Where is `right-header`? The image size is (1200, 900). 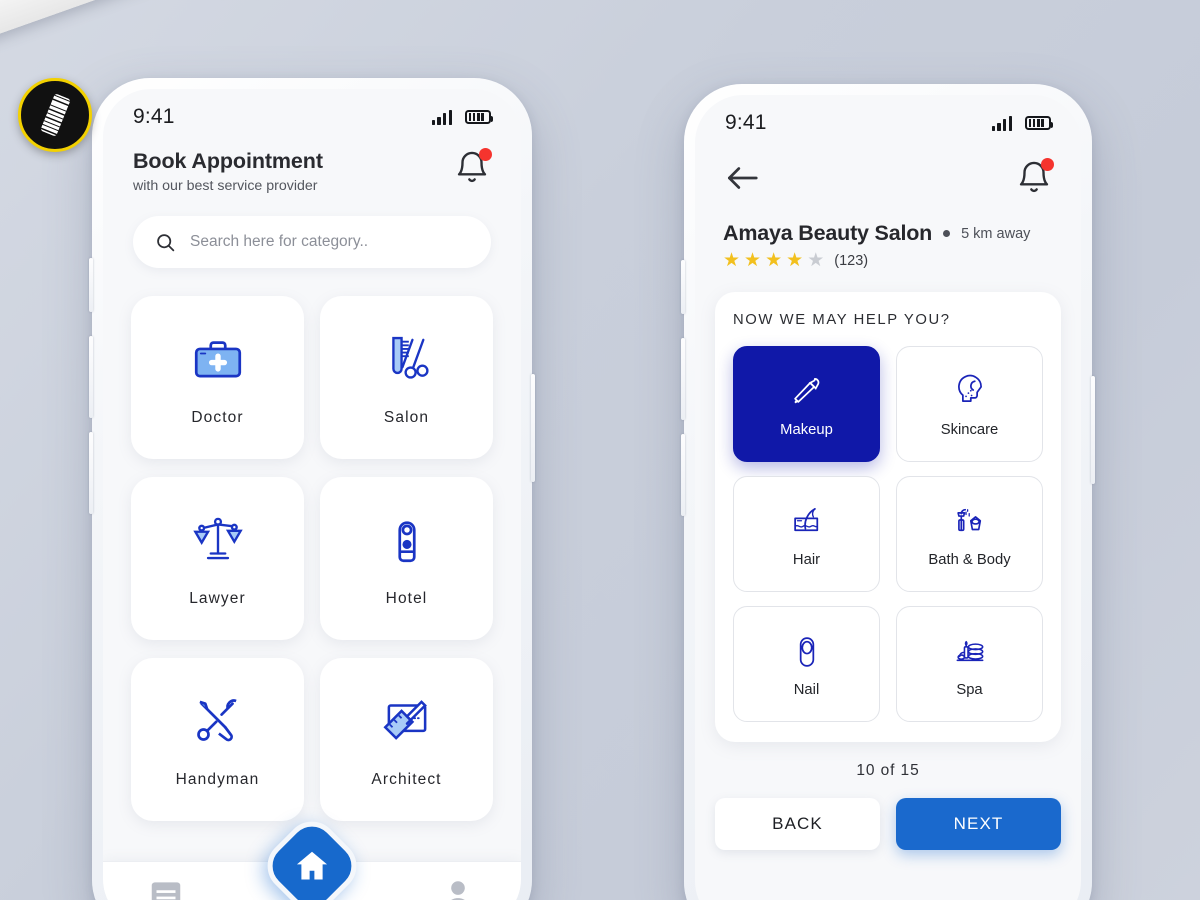 right-header is located at coordinates (888, 169).